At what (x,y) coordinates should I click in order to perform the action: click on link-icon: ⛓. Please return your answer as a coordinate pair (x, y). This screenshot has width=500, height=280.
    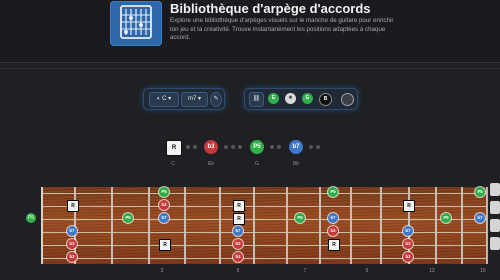
    Looking at the image, I should click on (256, 99).